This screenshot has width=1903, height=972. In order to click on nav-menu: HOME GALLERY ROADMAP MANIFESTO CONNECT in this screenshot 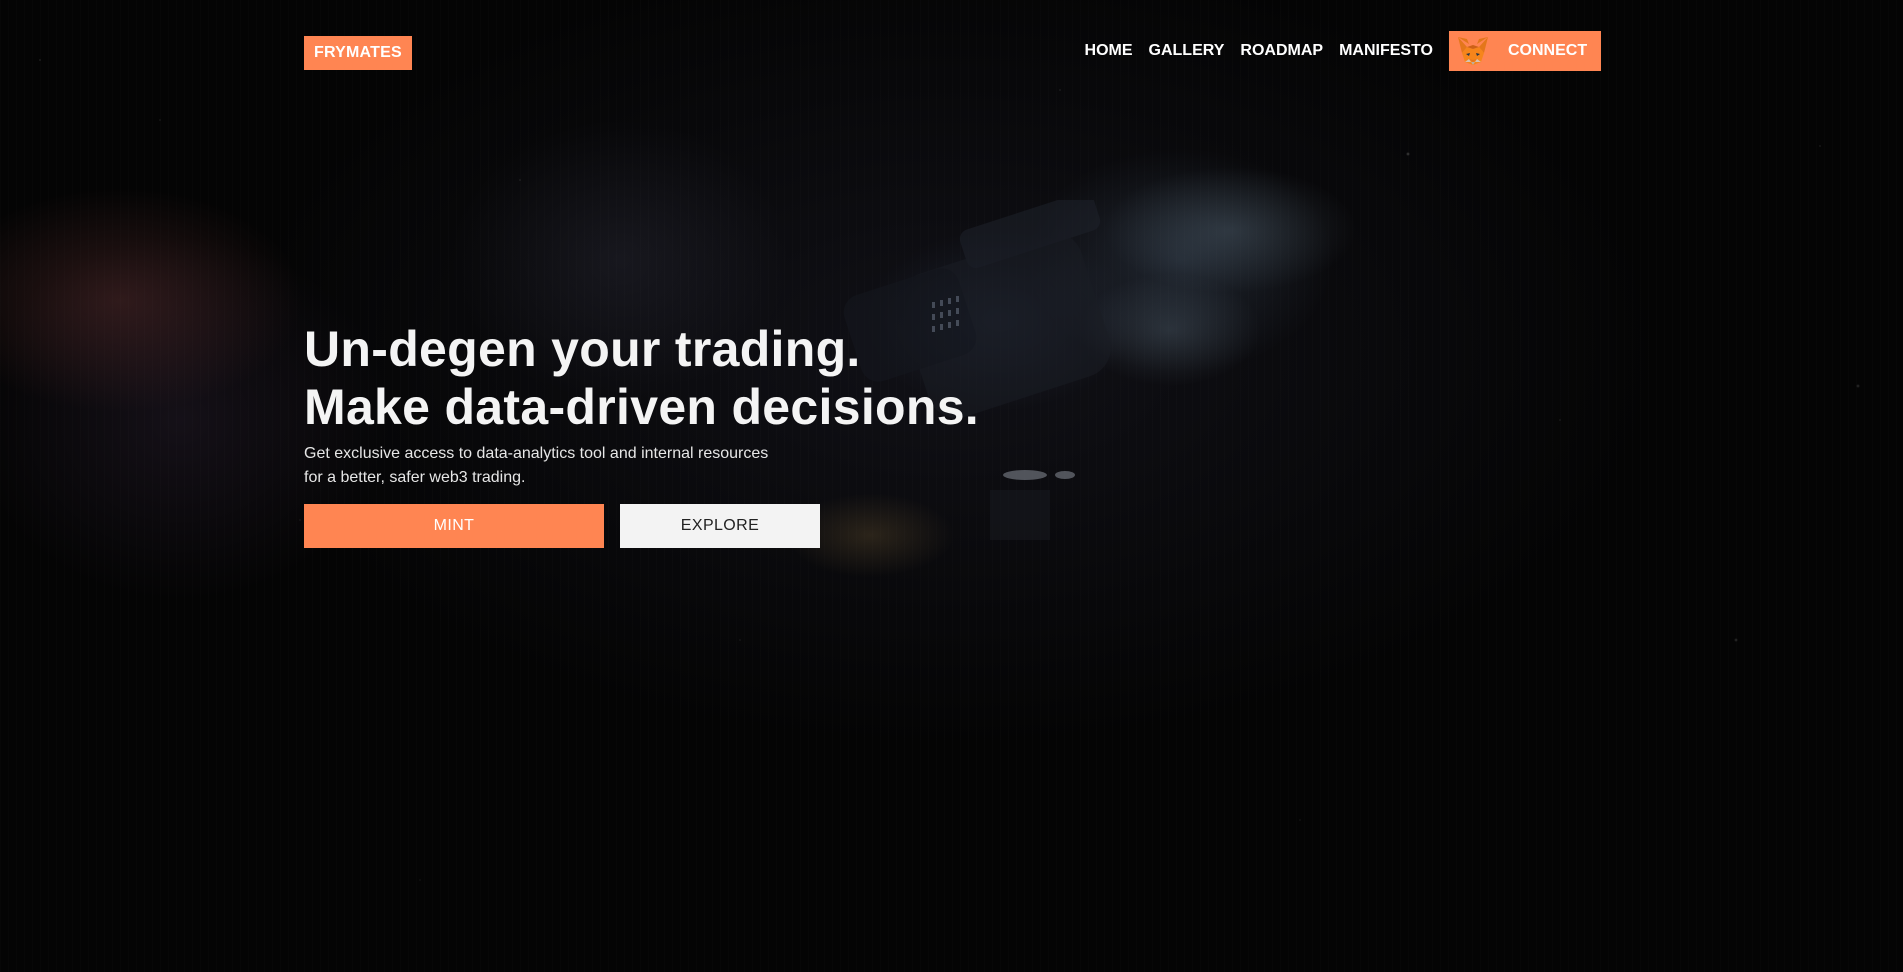, I will do `click(1343, 51)`.